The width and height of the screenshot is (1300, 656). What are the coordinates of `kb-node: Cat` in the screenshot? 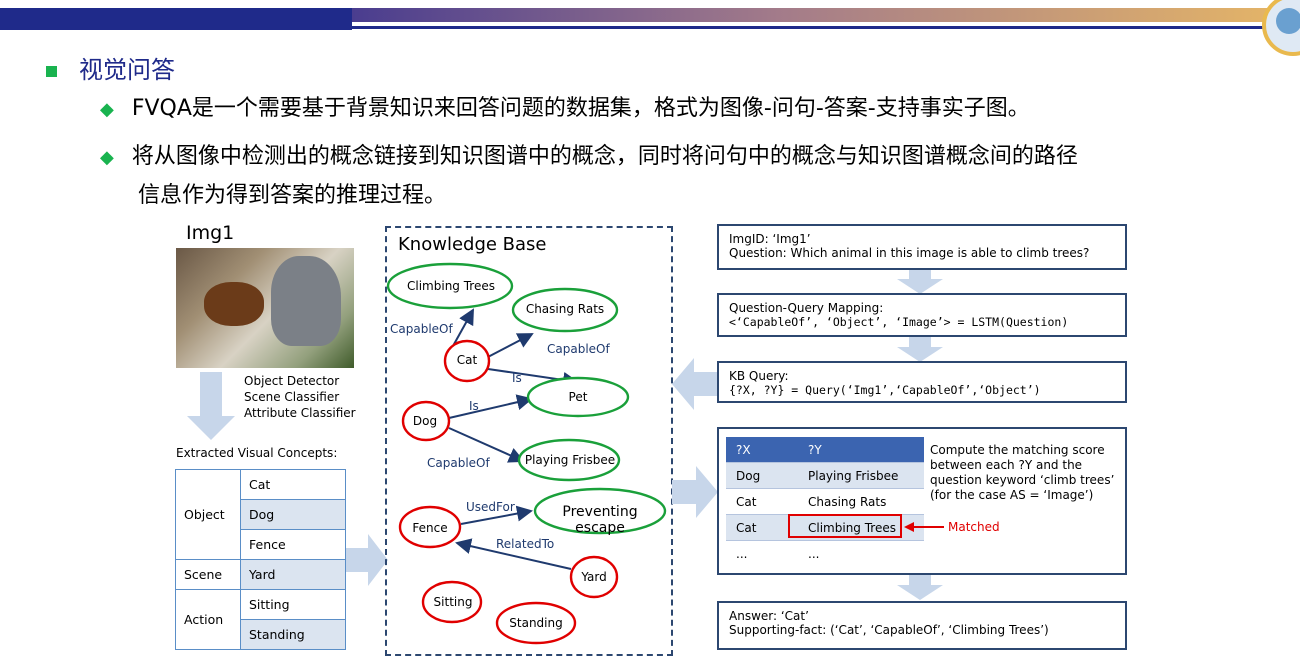 It's located at (467, 360).